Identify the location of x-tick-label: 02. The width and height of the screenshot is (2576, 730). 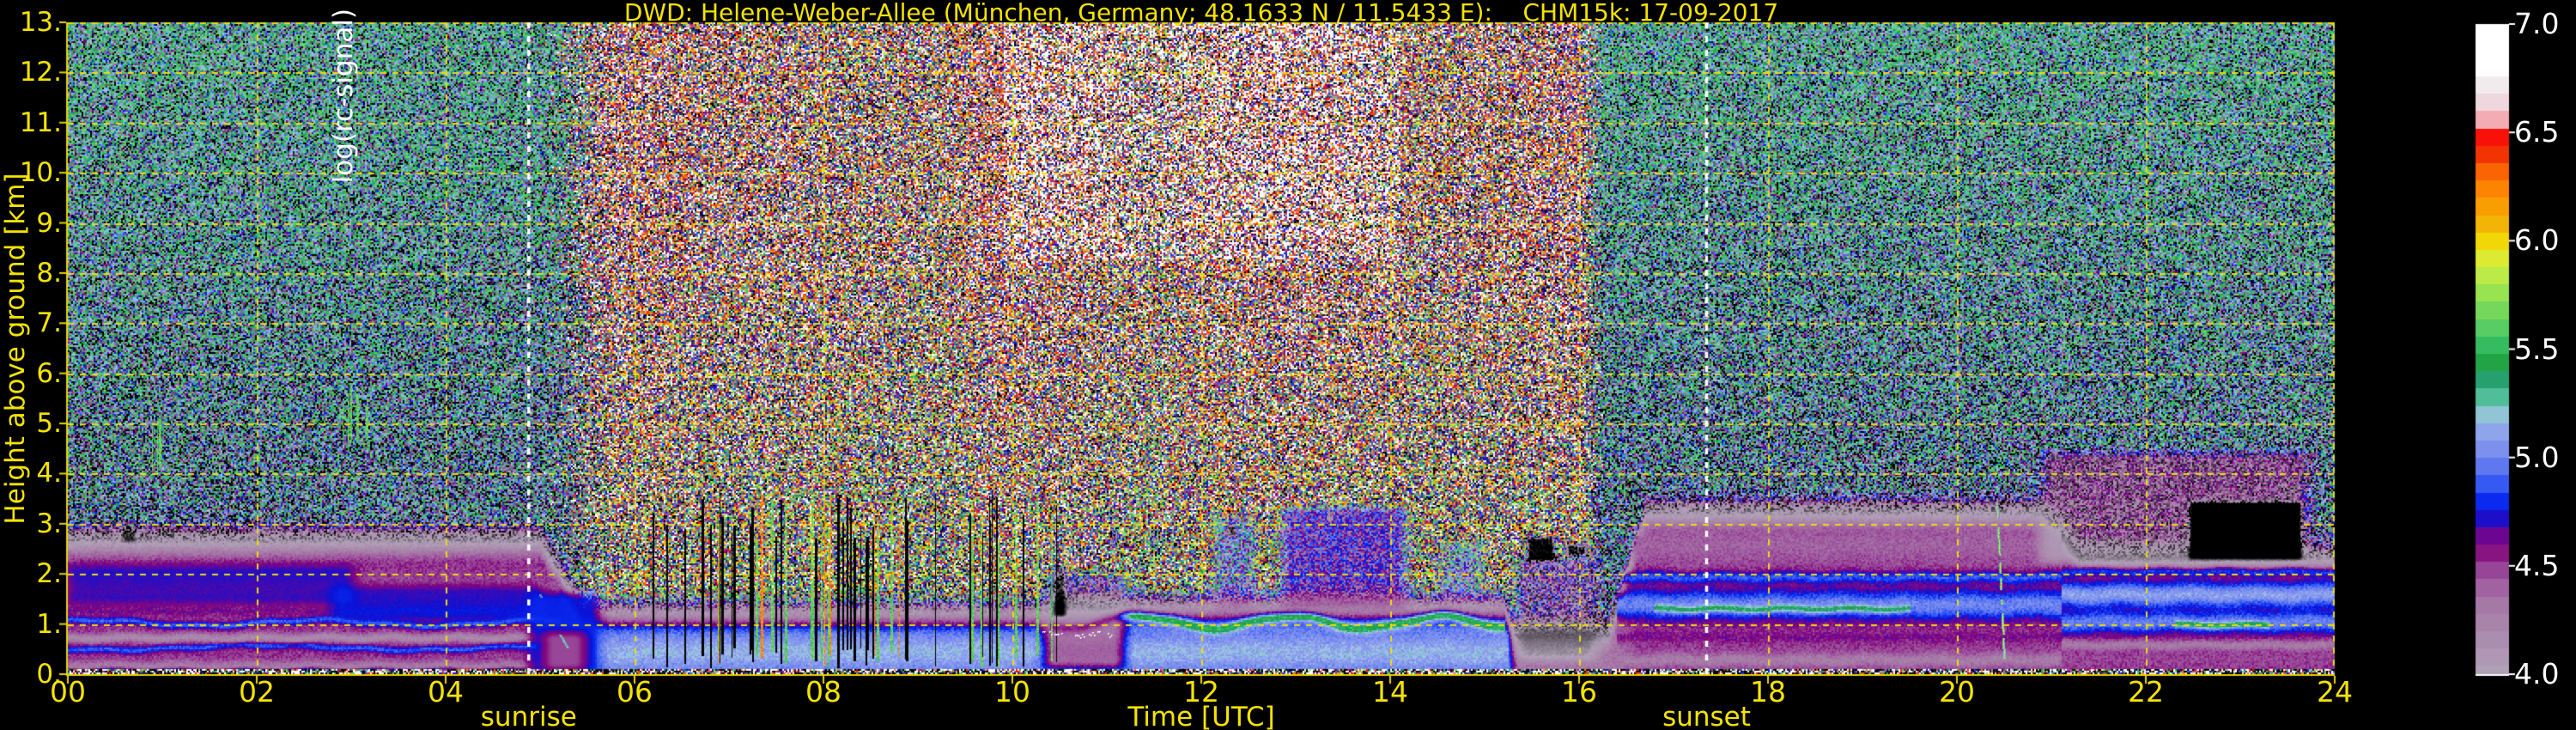
(257, 692).